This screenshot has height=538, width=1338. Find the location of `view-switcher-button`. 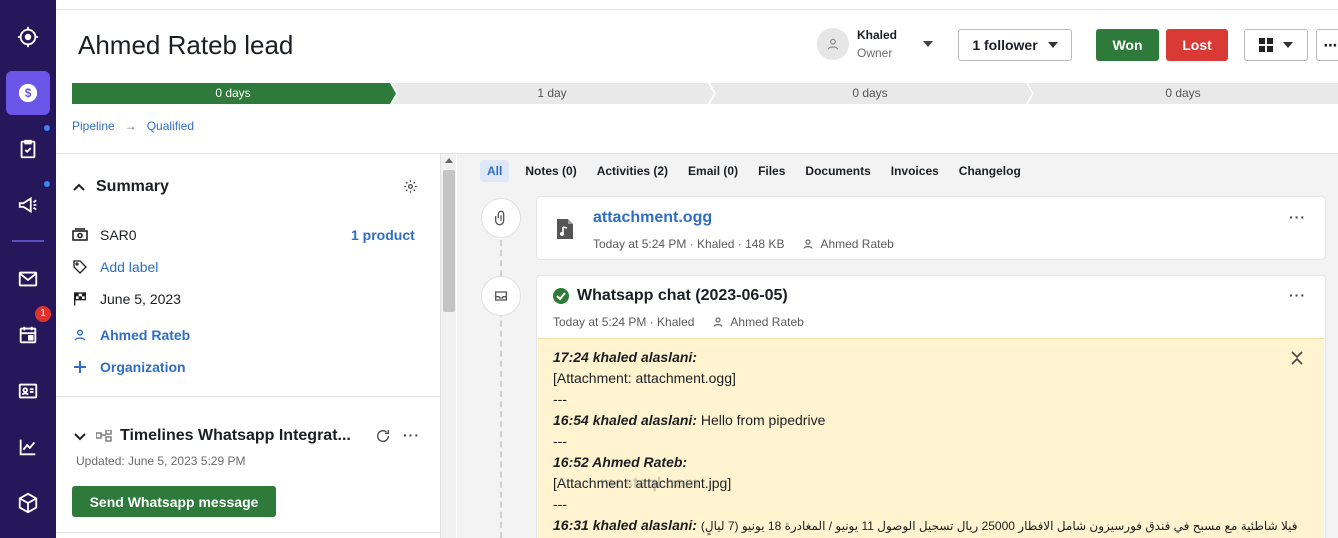

view-switcher-button is located at coordinates (1276, 45).